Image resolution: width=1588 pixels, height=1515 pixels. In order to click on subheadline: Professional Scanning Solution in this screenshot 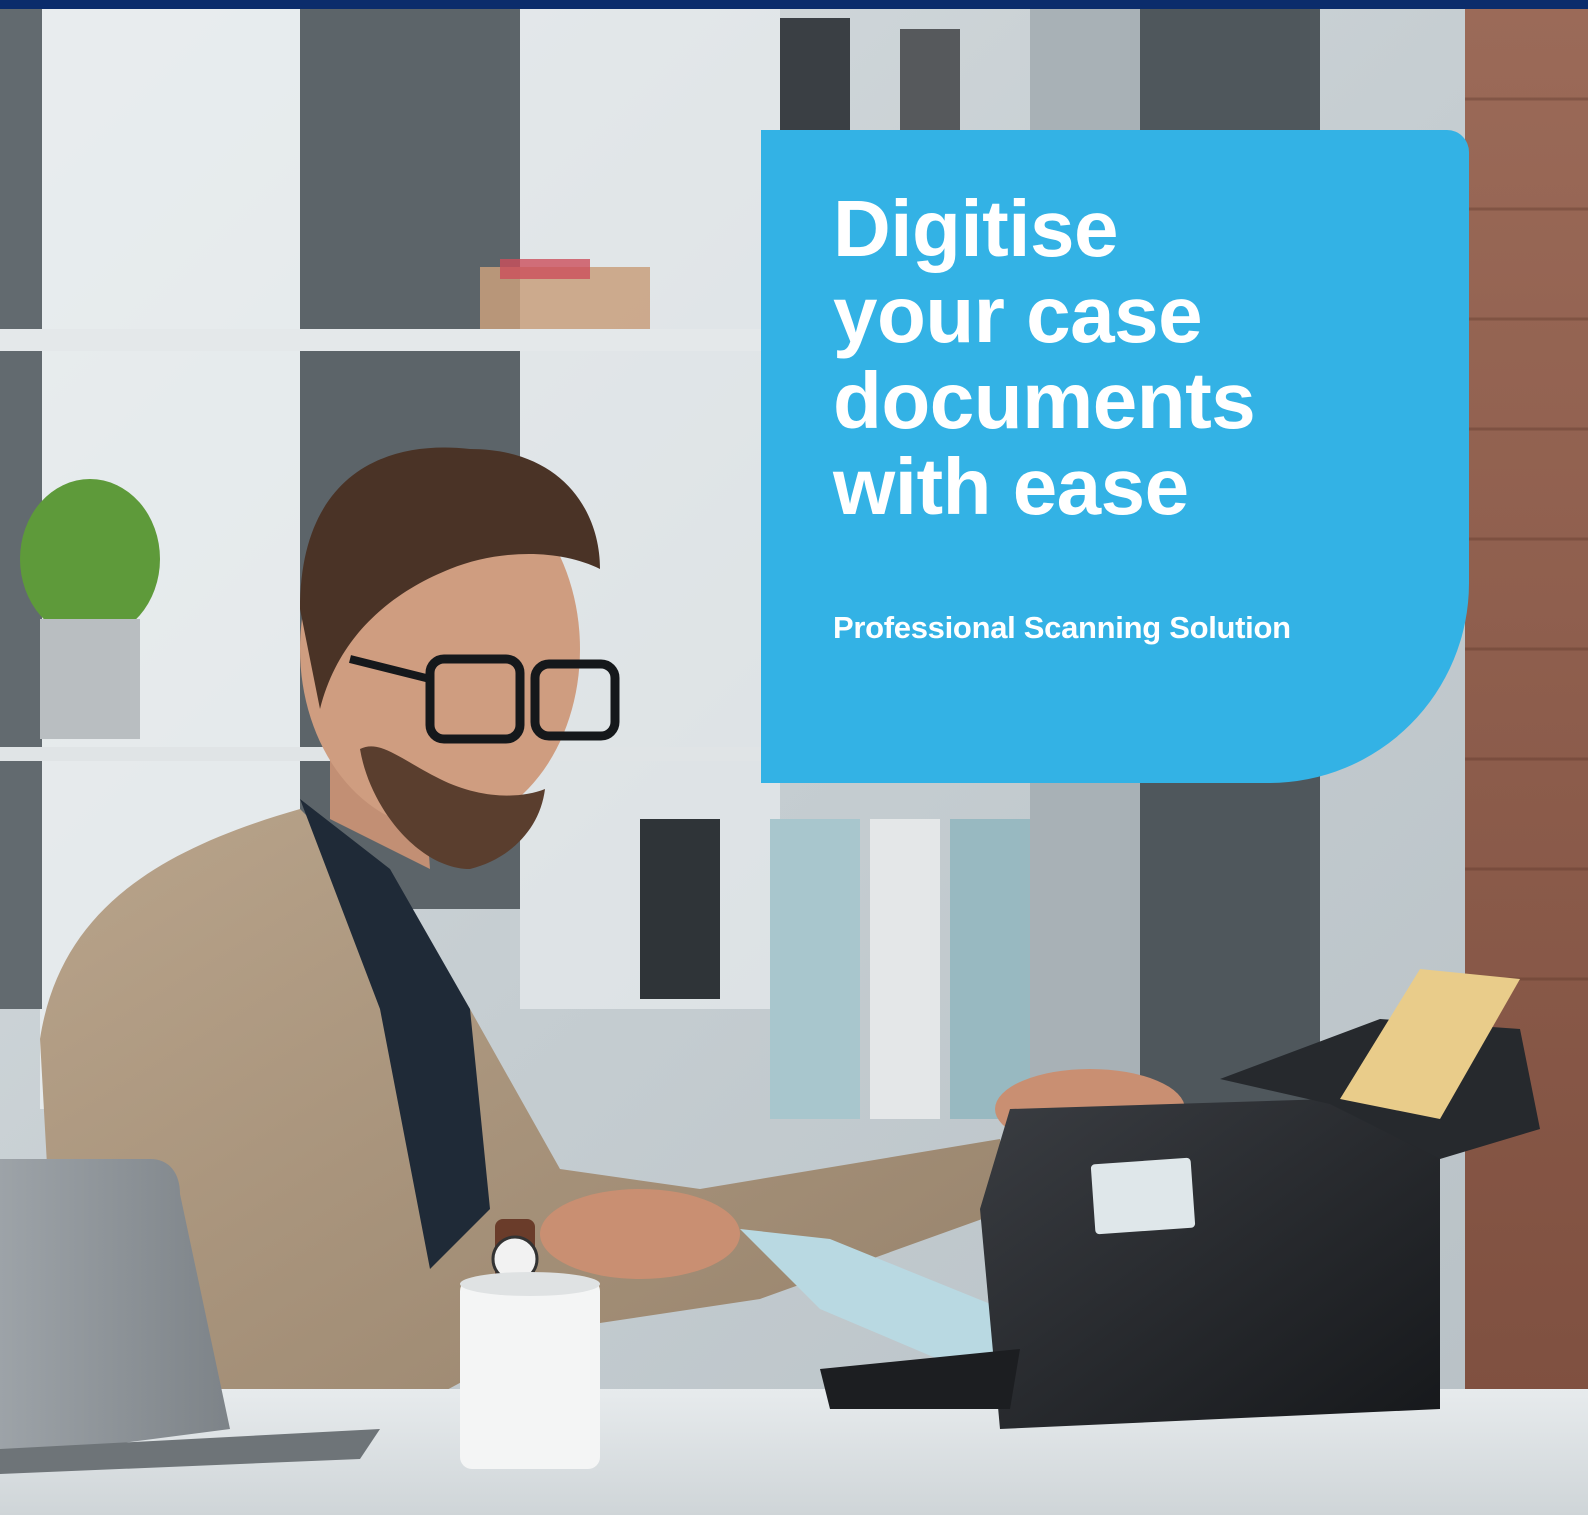, I will do `click(1062, 627)`.